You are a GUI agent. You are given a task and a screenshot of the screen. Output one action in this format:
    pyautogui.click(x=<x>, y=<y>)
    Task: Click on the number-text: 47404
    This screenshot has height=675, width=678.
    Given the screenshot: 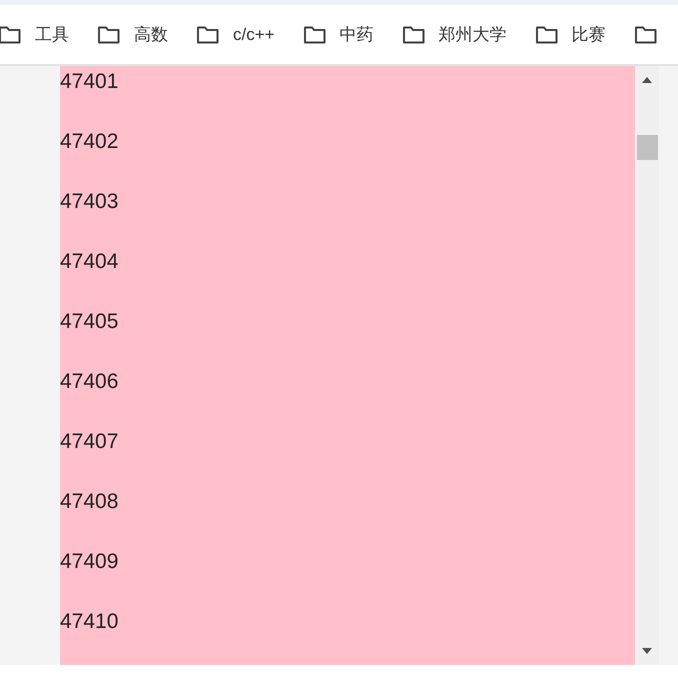 What is the action you would take?
    pyautogui.click(x=89, y=261)
    